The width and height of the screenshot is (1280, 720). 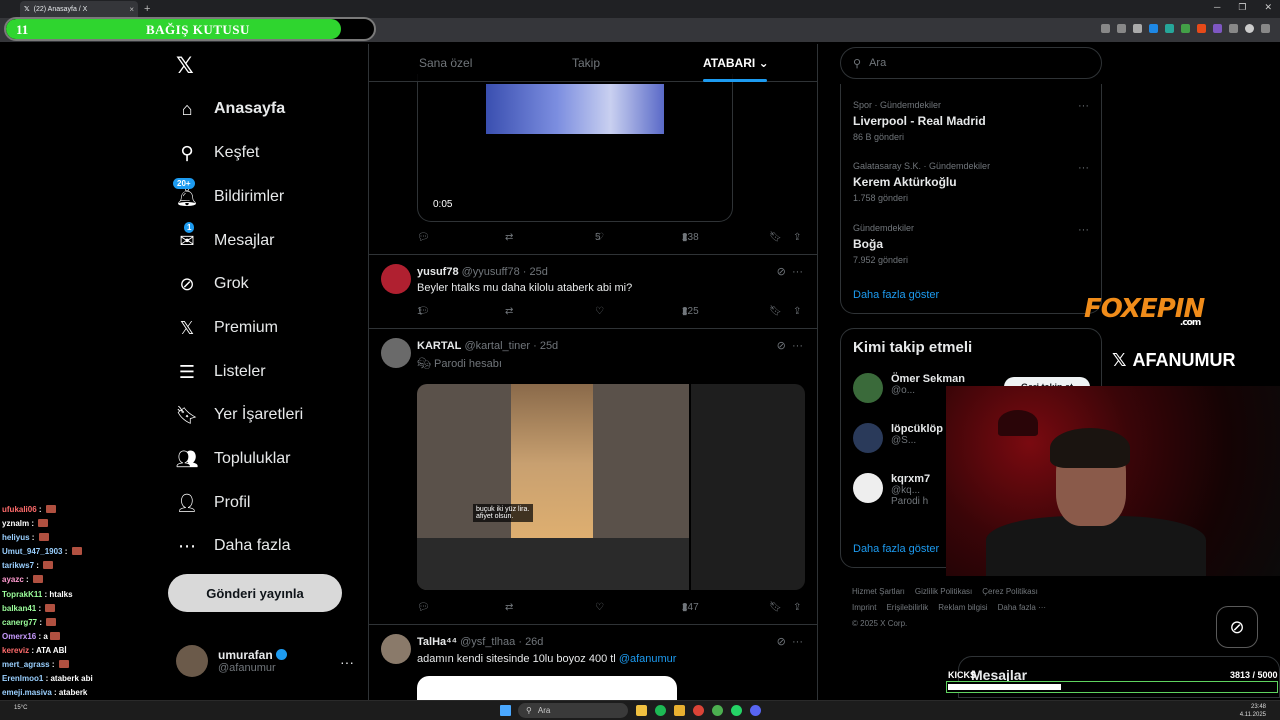 I want to click on nav-home: ⌂ Anasayfa, so click(x=231, y=109).